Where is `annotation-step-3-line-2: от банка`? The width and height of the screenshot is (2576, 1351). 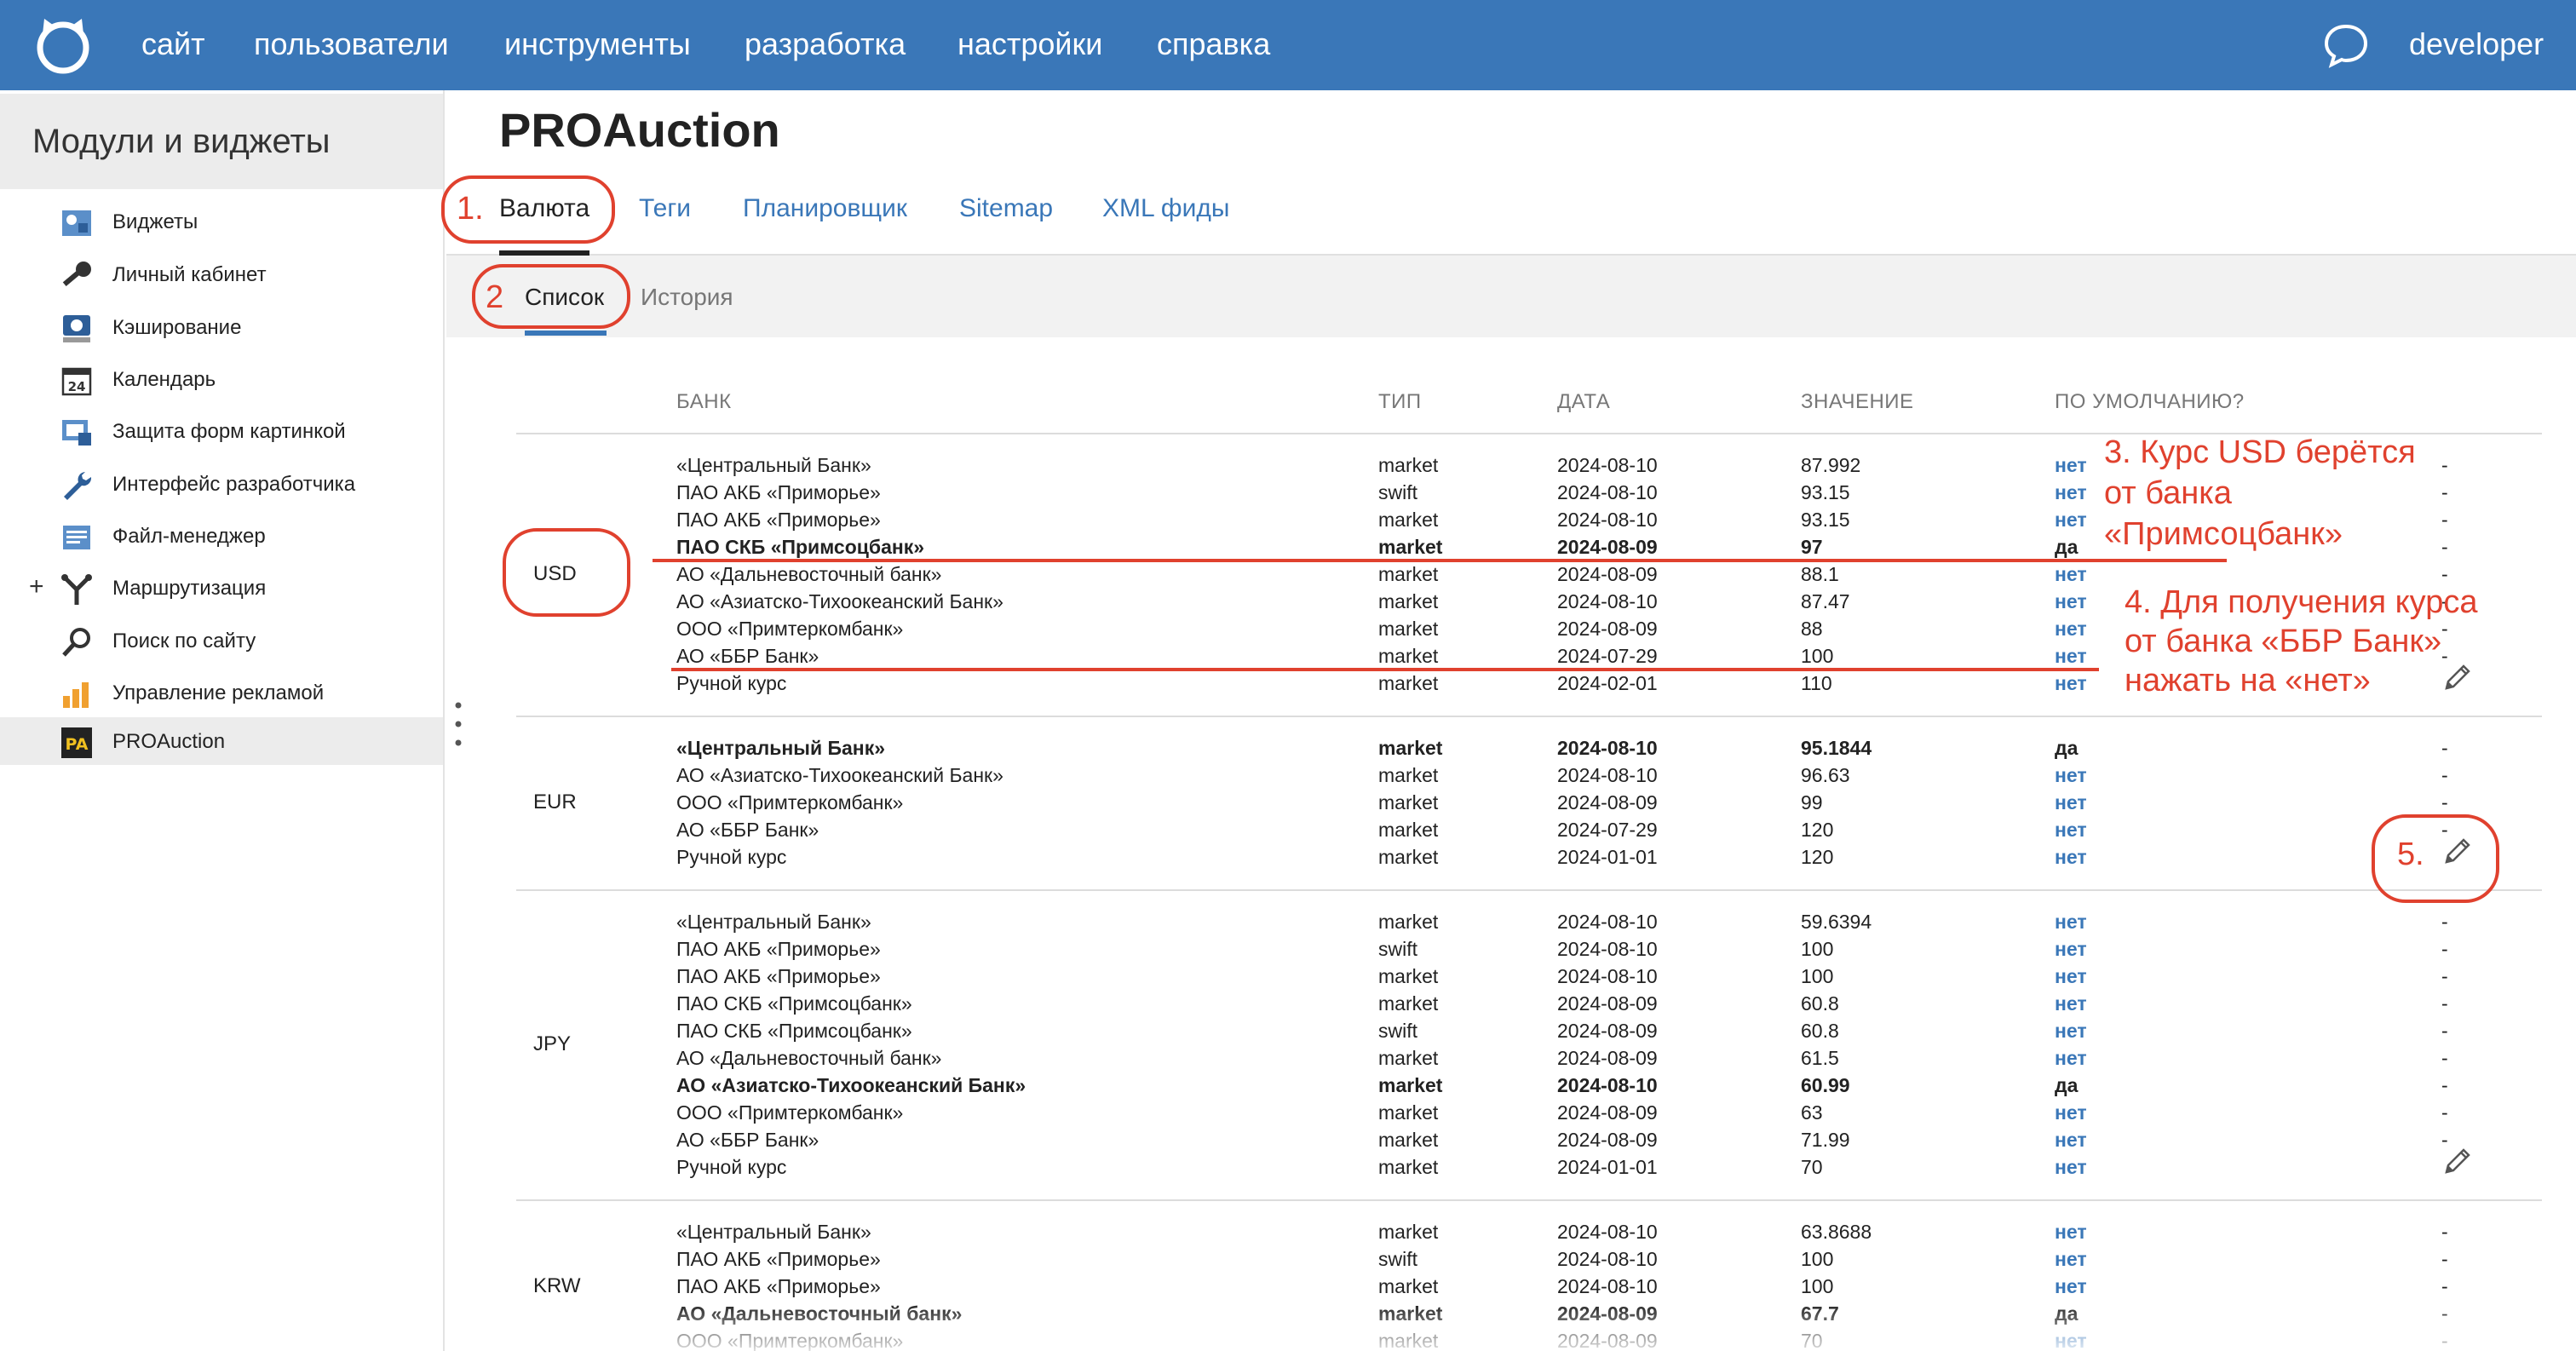
annotation-step-3-line-2: от банка is located at coordinates (2168, 493).